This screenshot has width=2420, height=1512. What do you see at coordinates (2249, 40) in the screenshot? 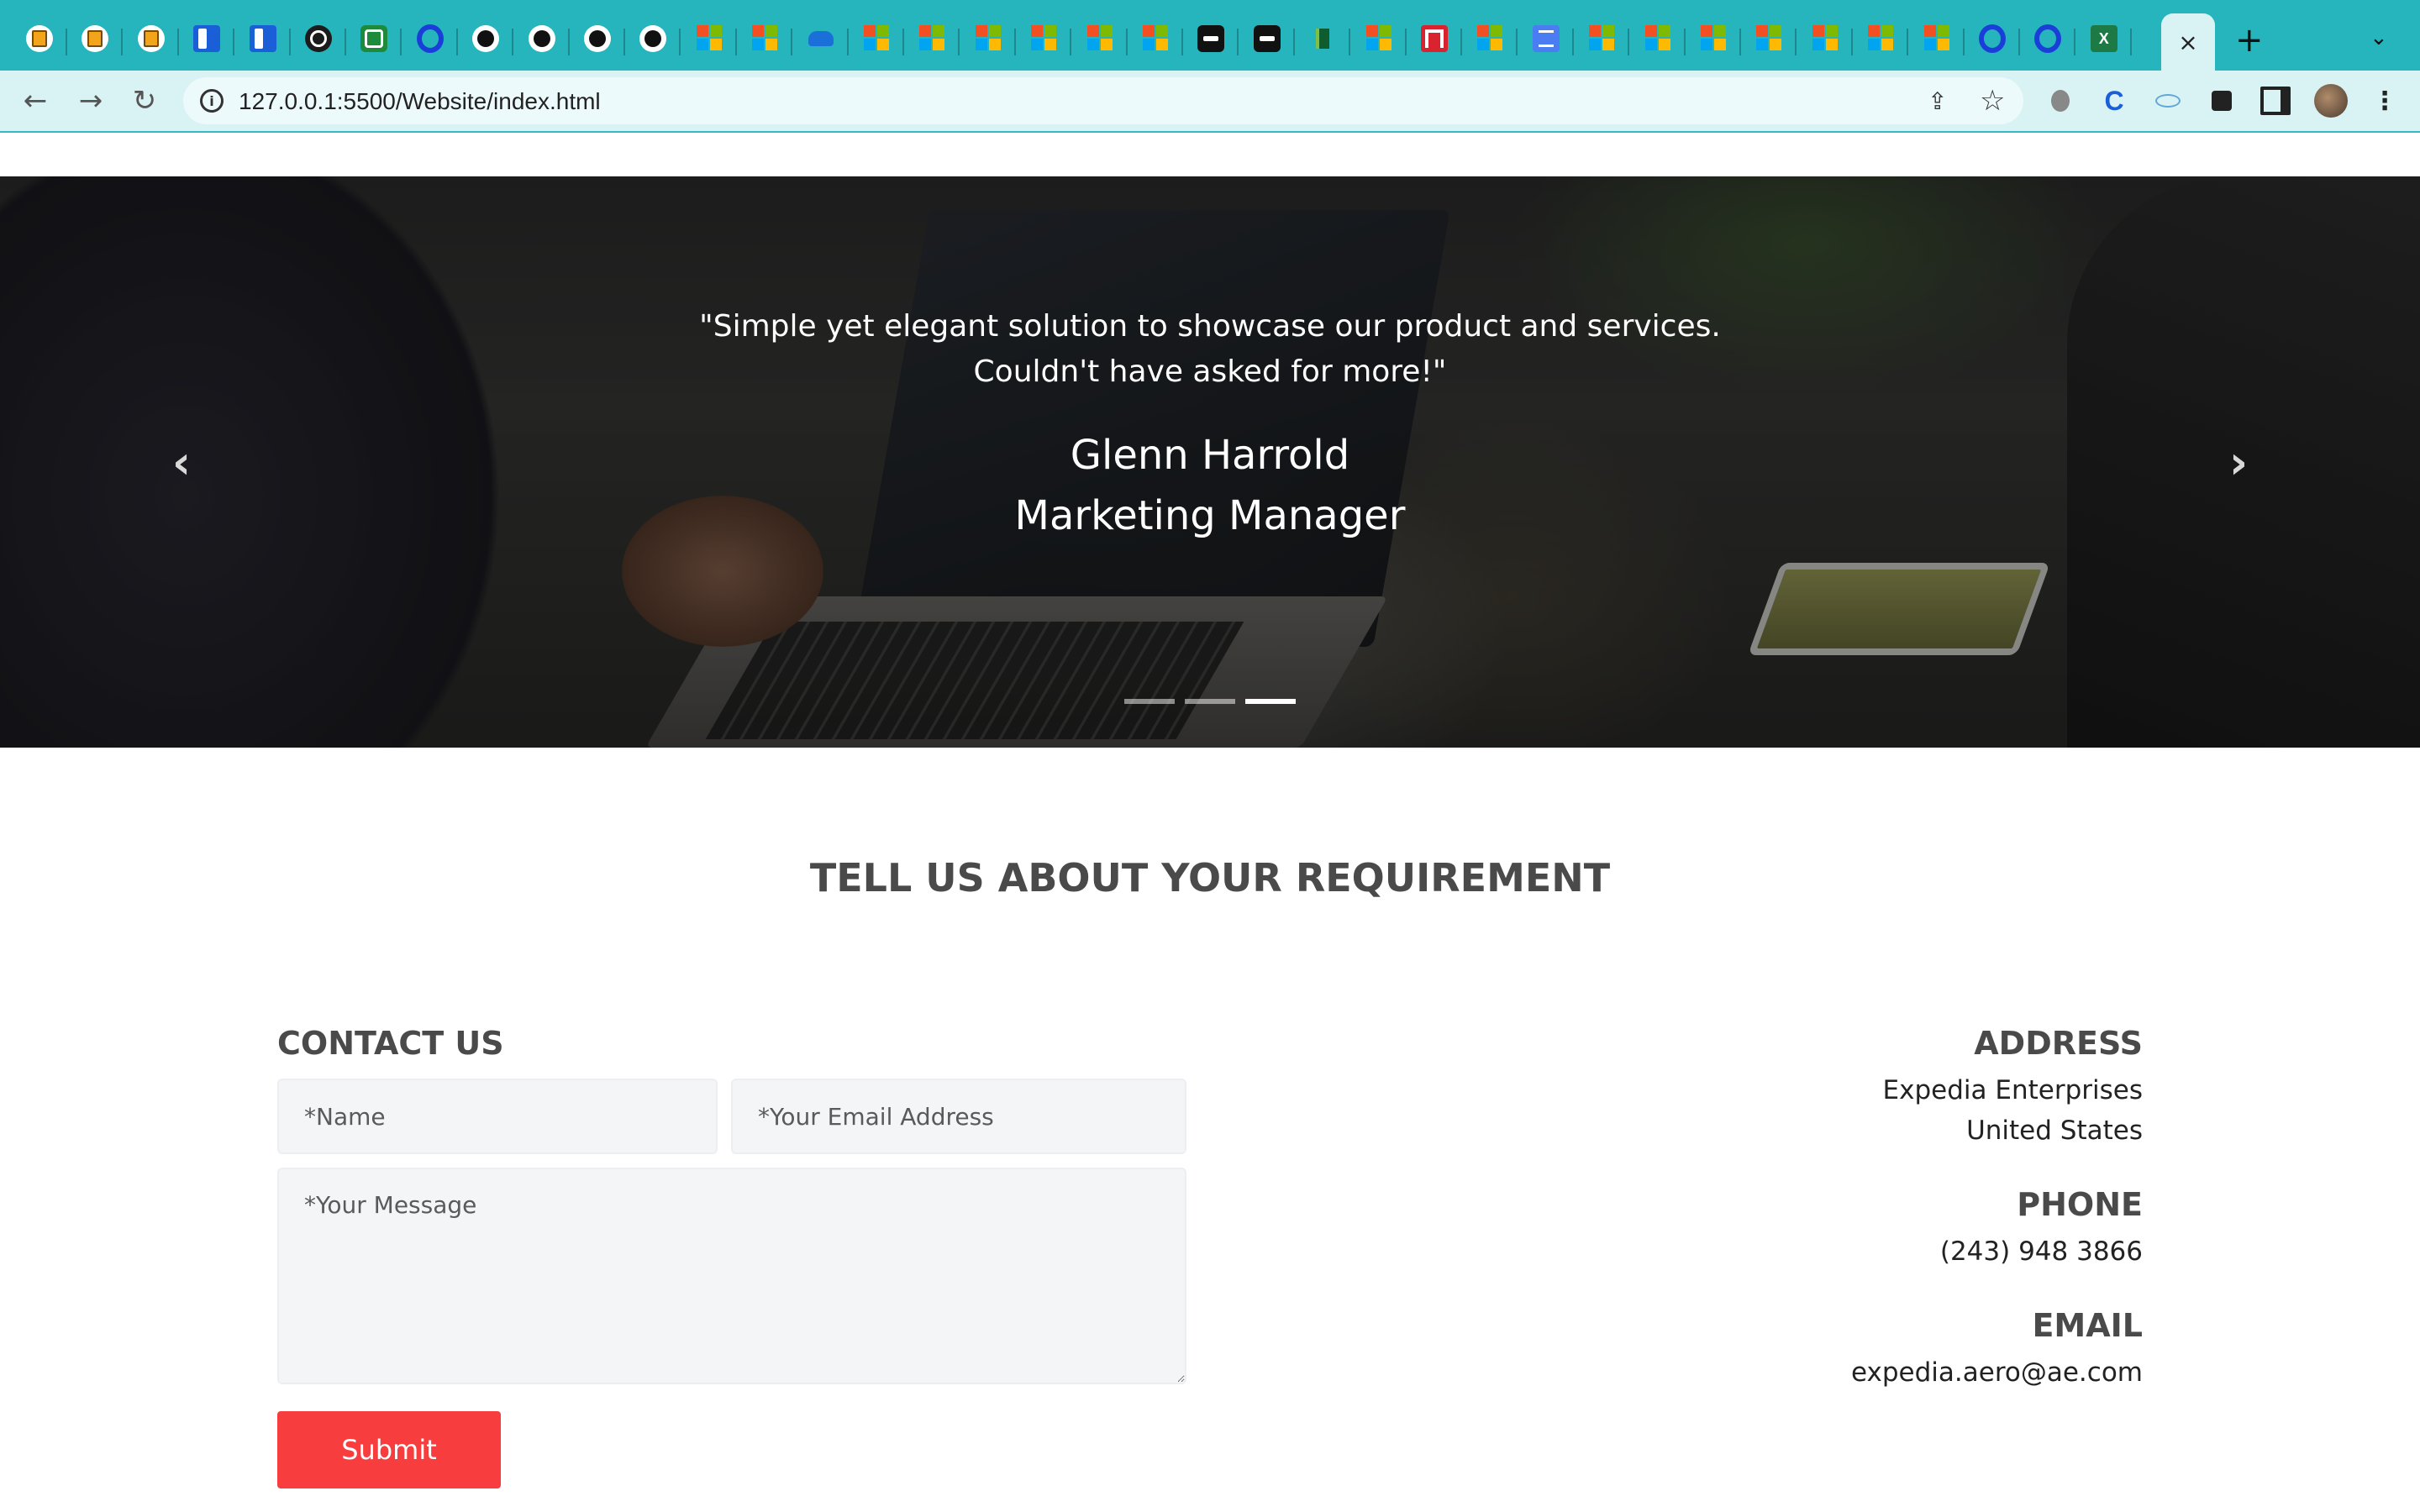
I see `new-tab-button: +` at bounding box center [2249, 40].